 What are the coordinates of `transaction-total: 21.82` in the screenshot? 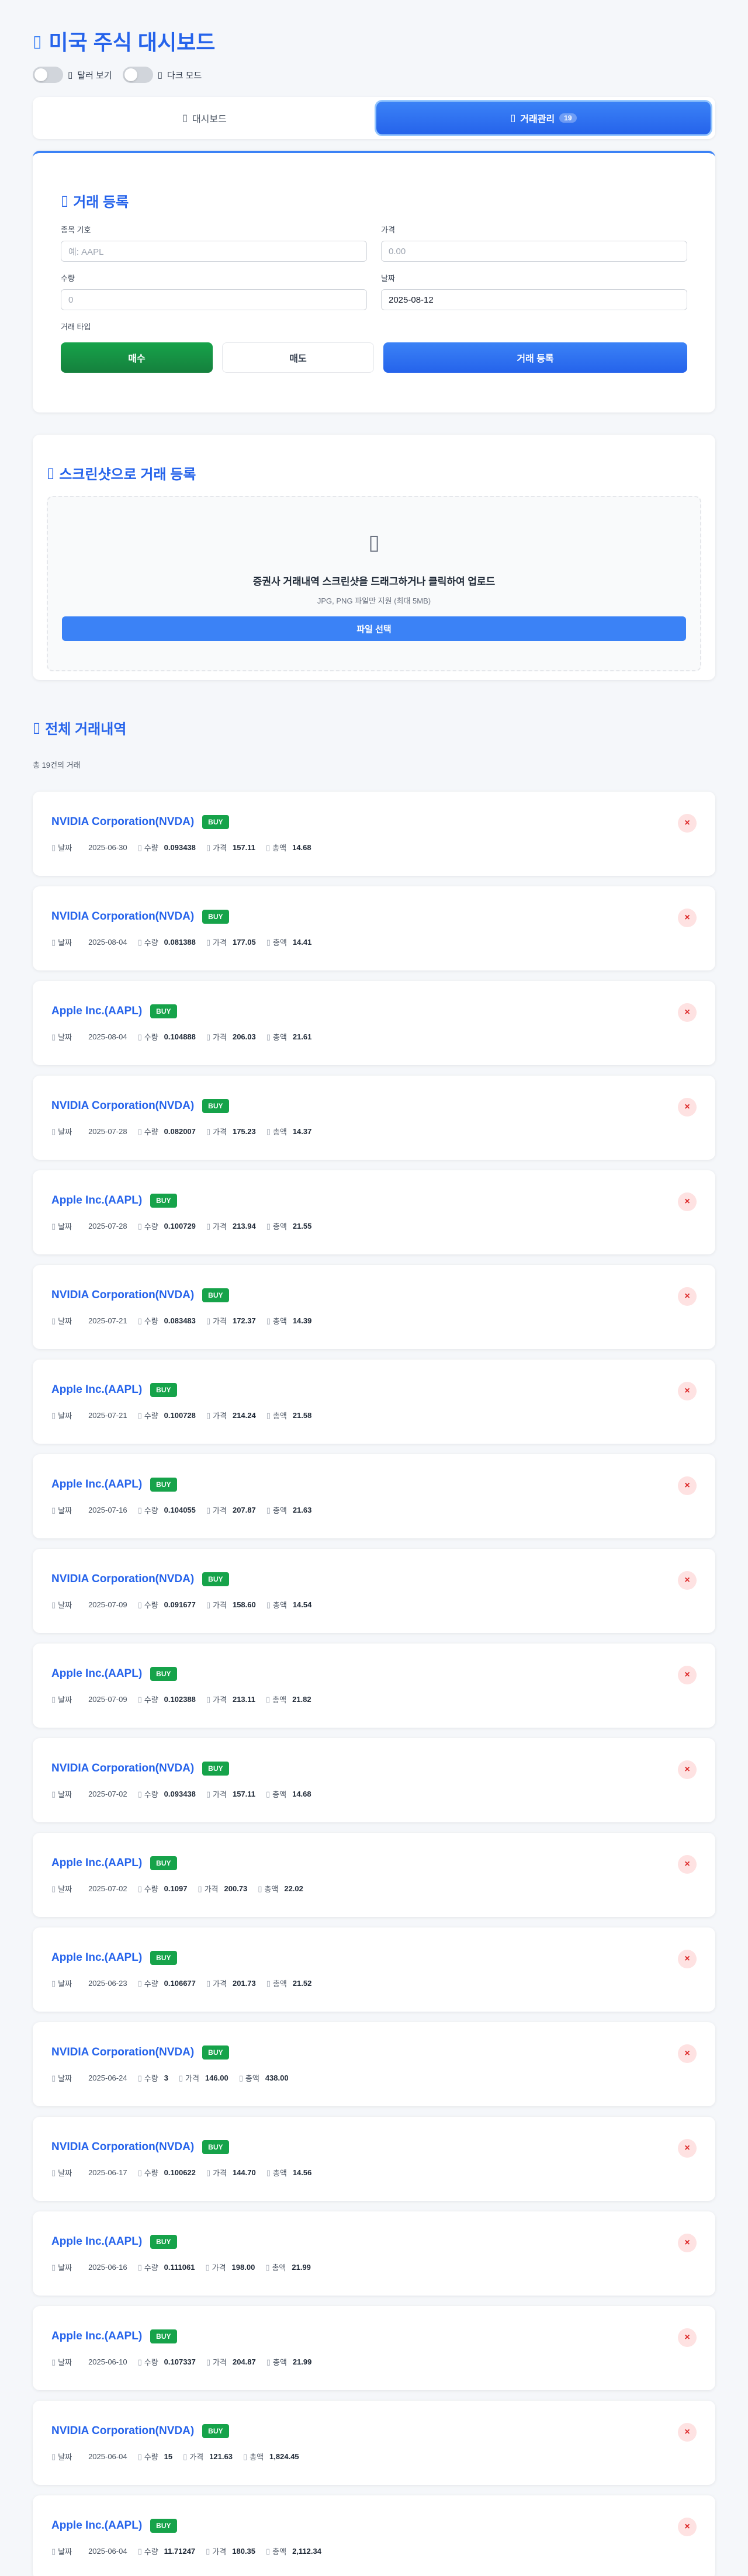 It's located at (301, 1700).